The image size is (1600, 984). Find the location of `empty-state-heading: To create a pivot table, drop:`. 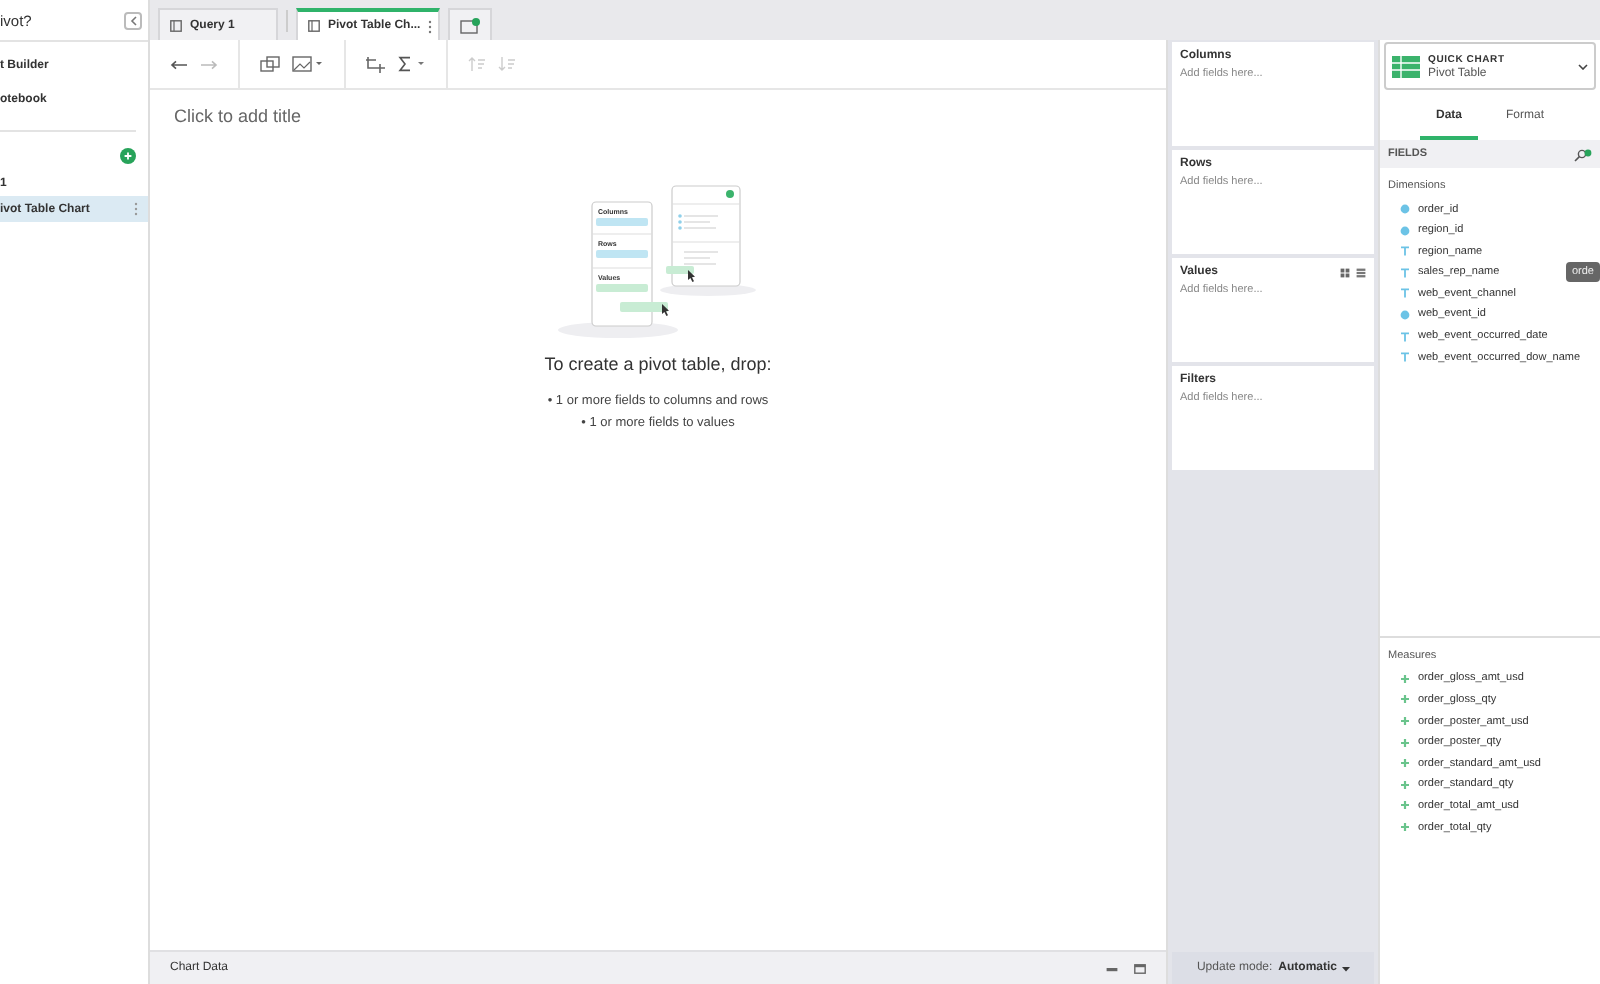

empty-state-heading: To create a pivot table, drop: is located at coordinates (658, 364).